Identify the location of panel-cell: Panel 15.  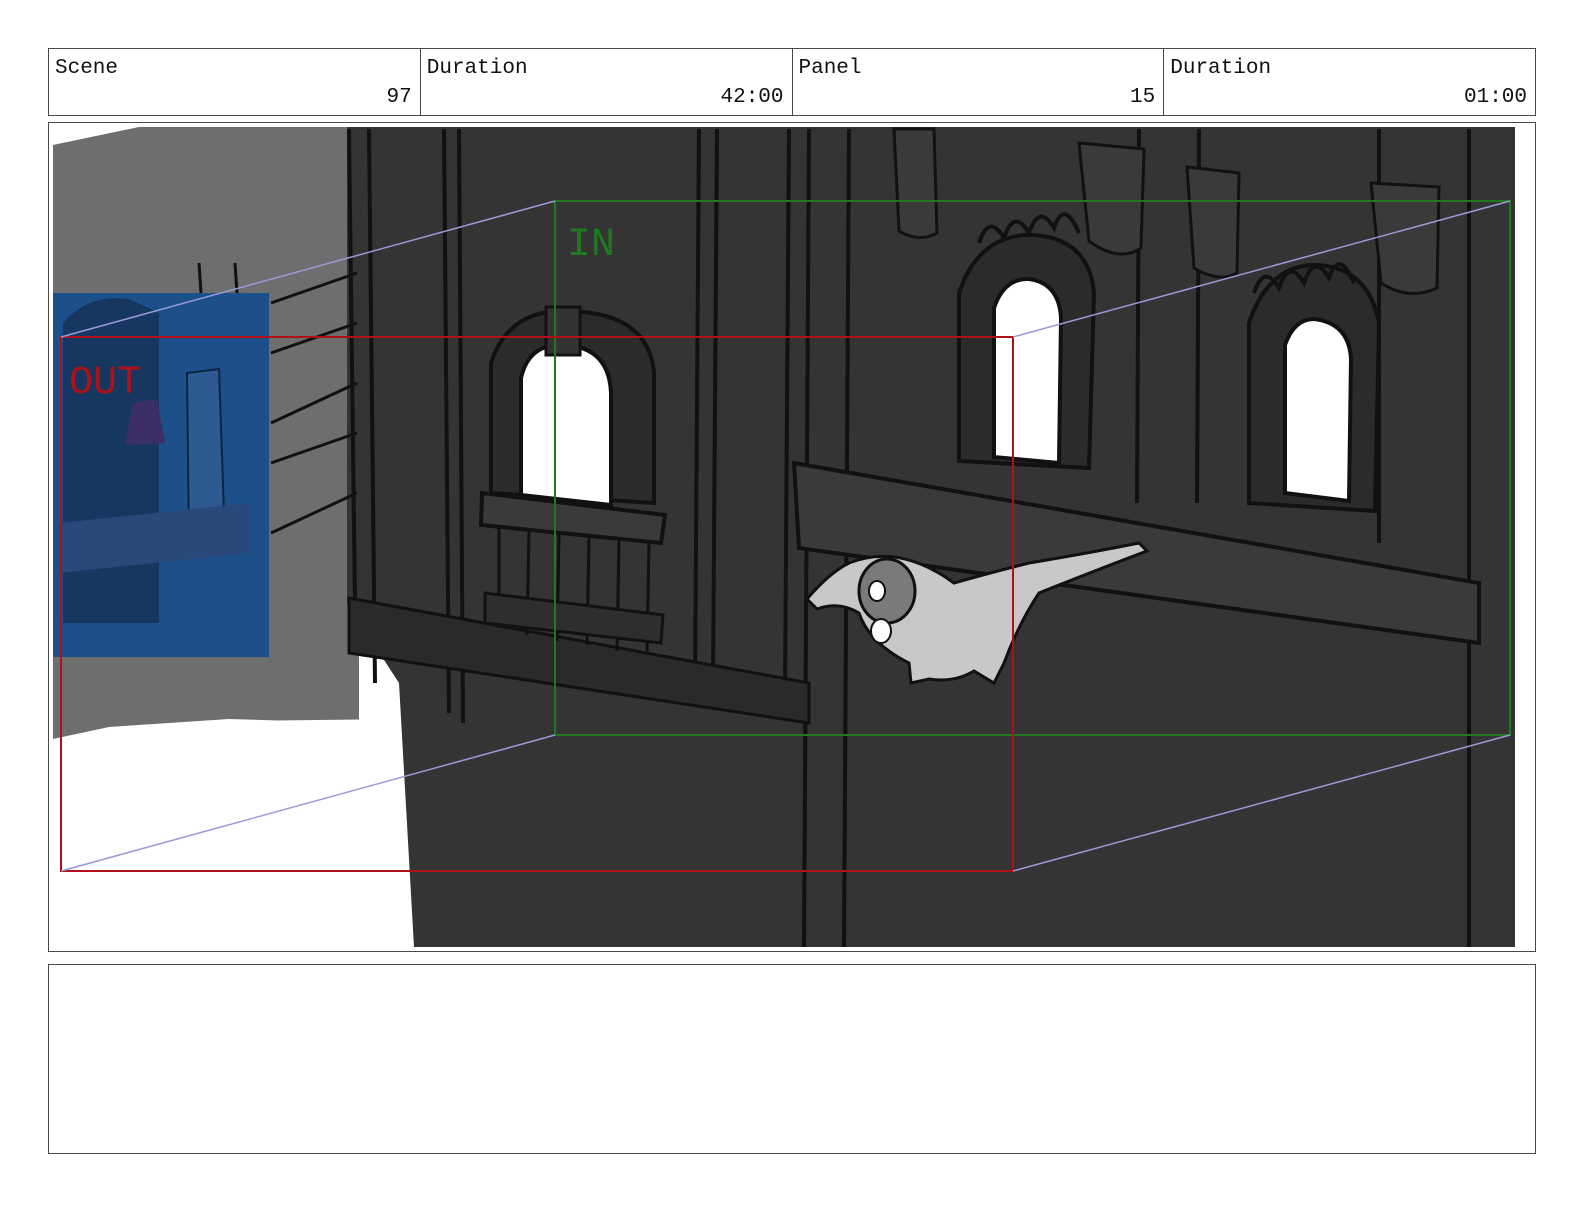
(979, 82).